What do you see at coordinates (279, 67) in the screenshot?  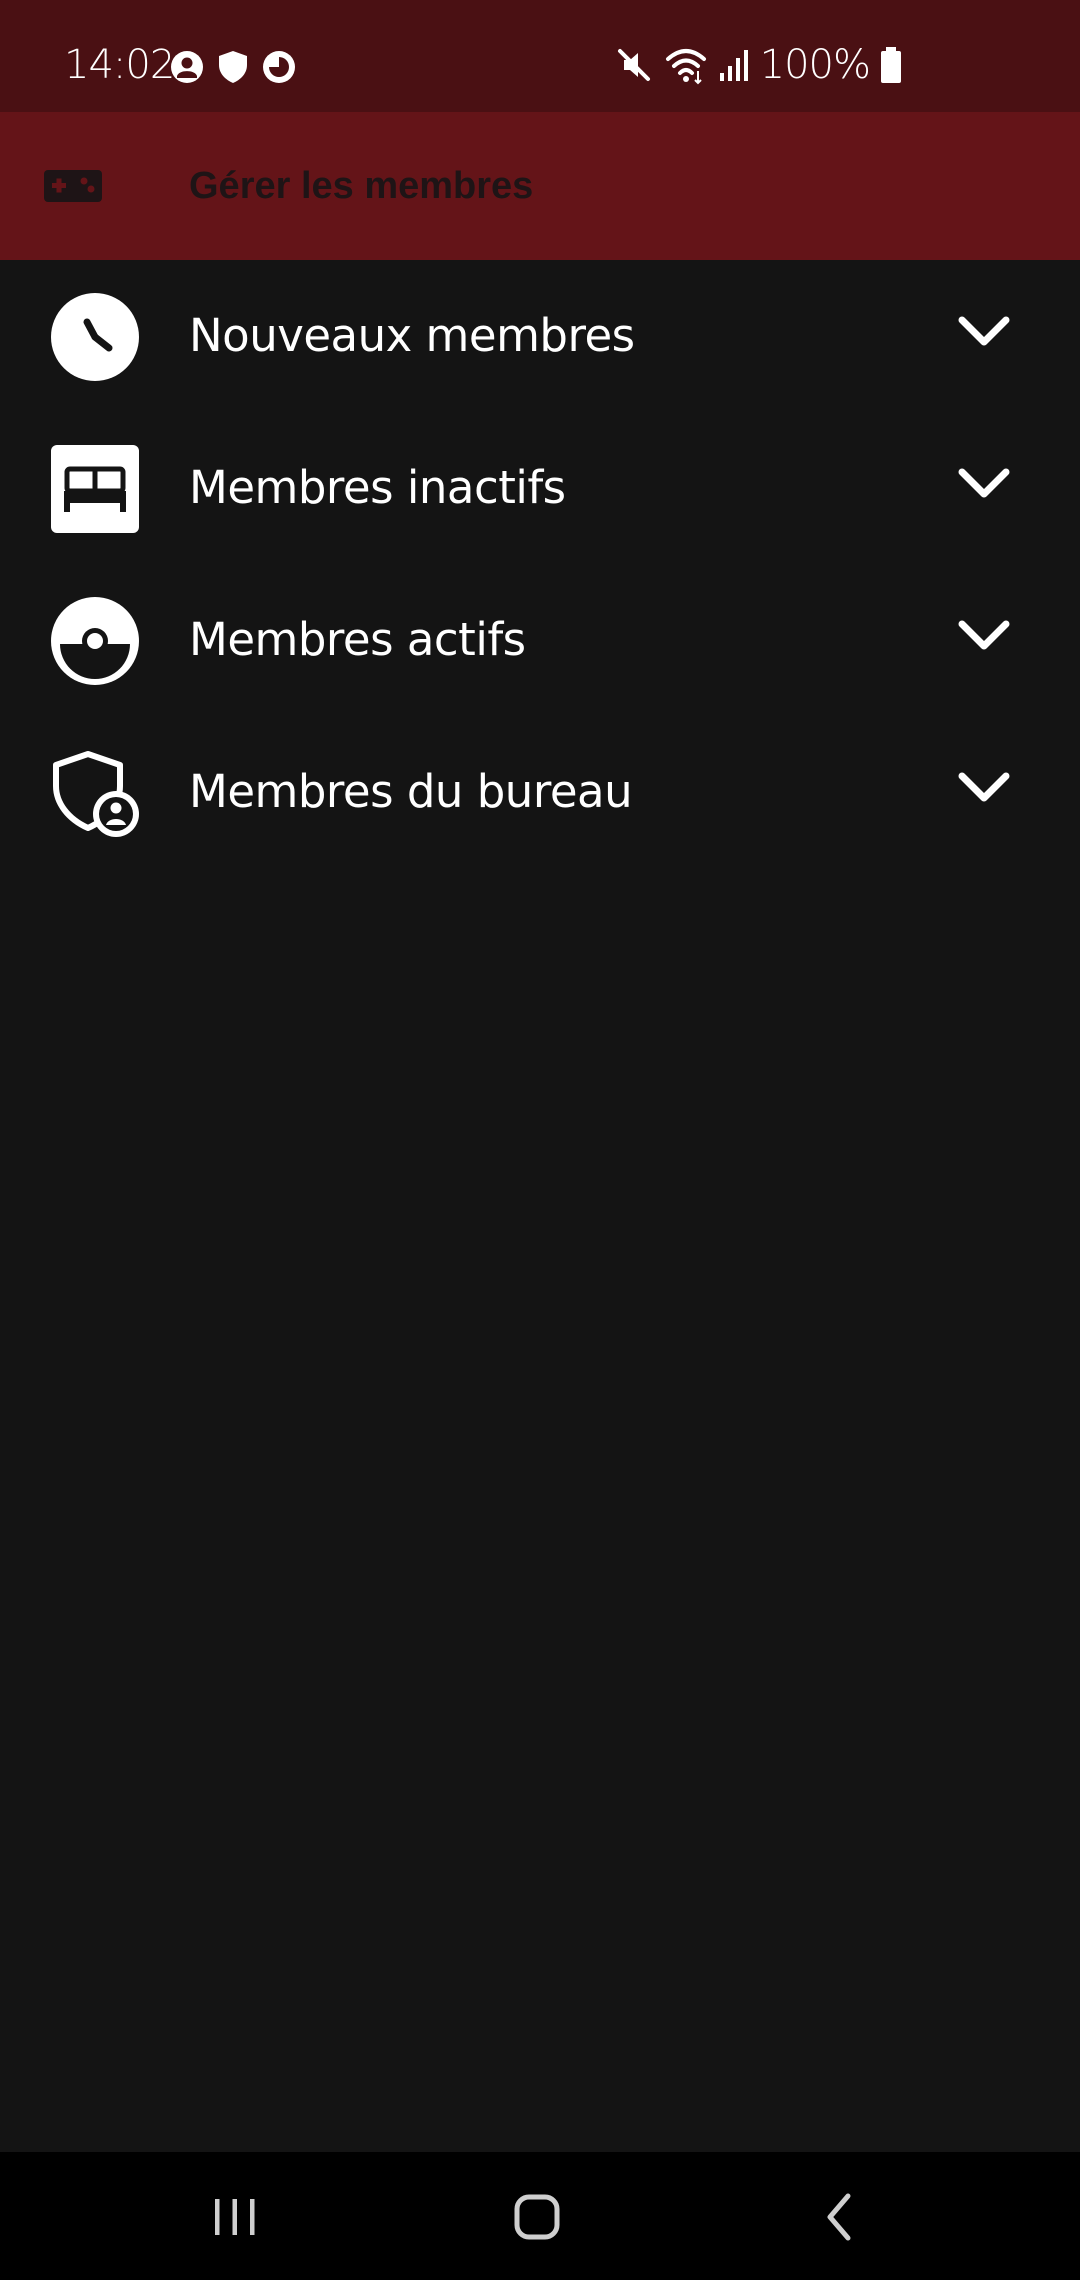 I see `data-saver-icon` at bounding box center [279, 67].